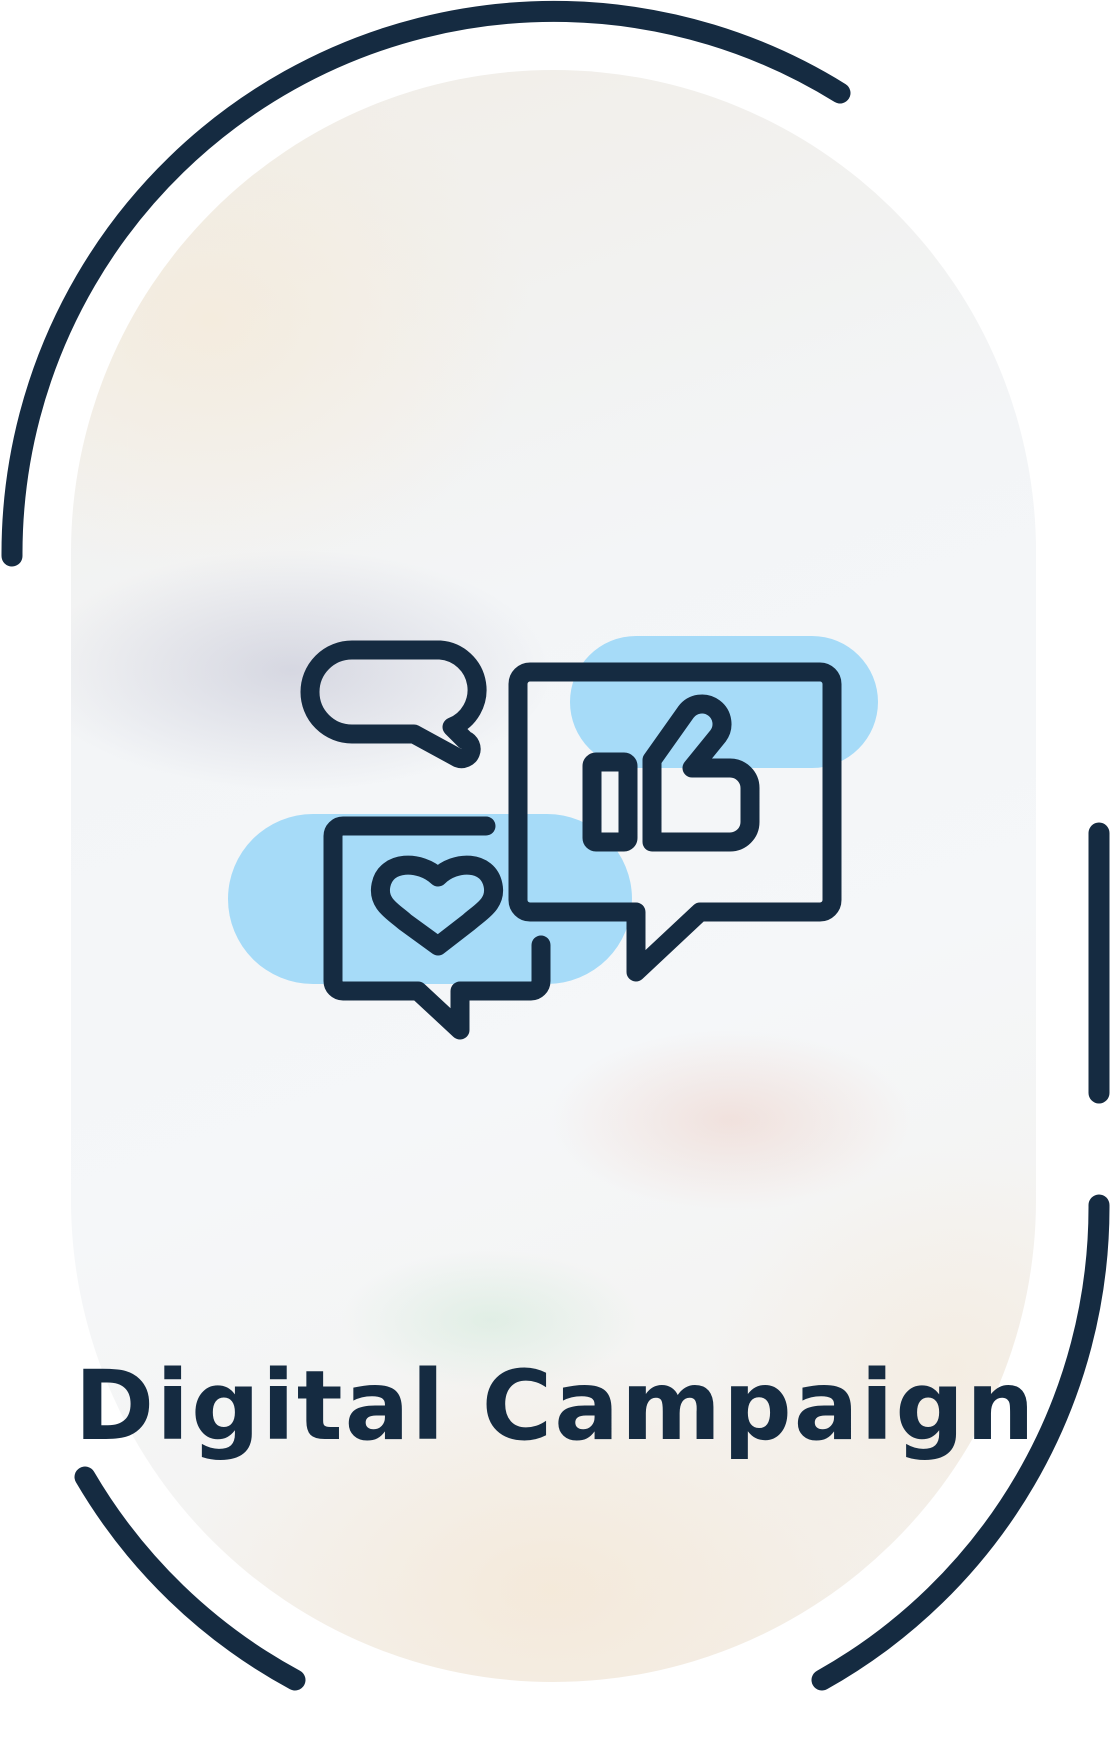 The width and height of the screenshot is (1111, 1750). Describe the element at coordinates (430, 899) in the screenshot. I see `accent-blob-left` at that location.